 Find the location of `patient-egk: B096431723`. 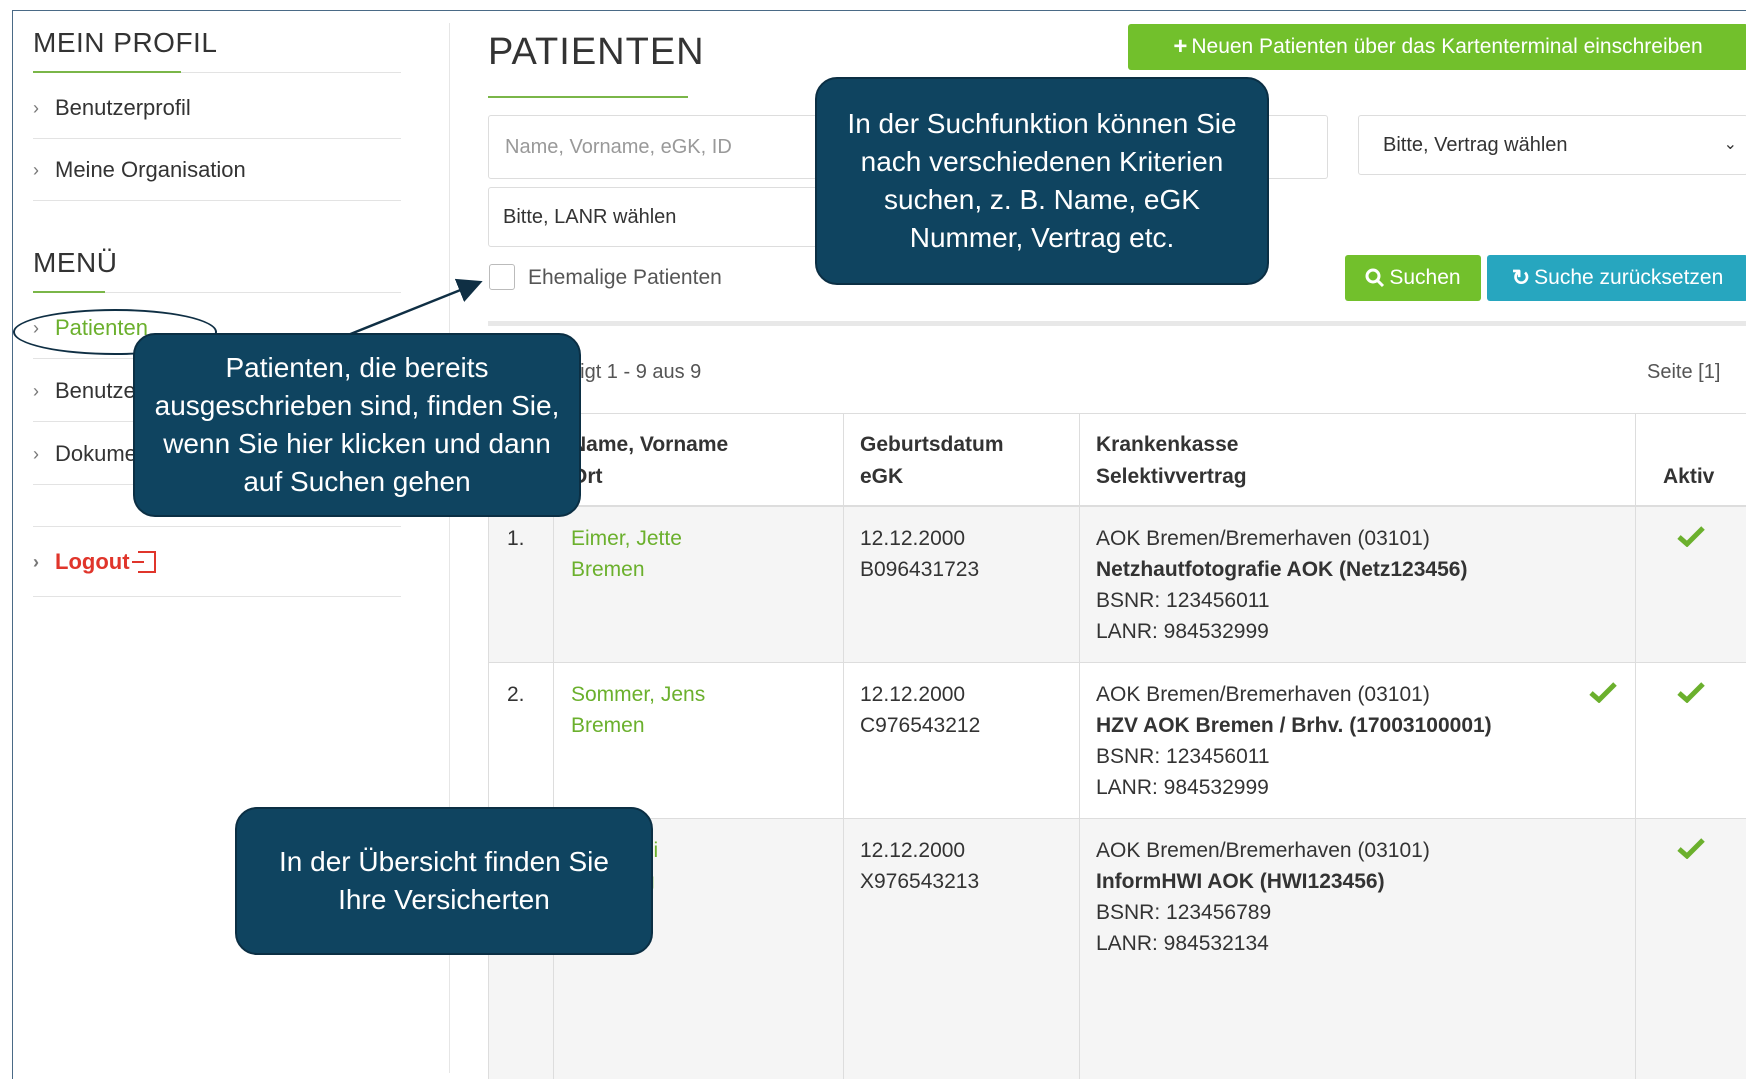

patient-egk: B096431723 is located at coordinates (920, 569).